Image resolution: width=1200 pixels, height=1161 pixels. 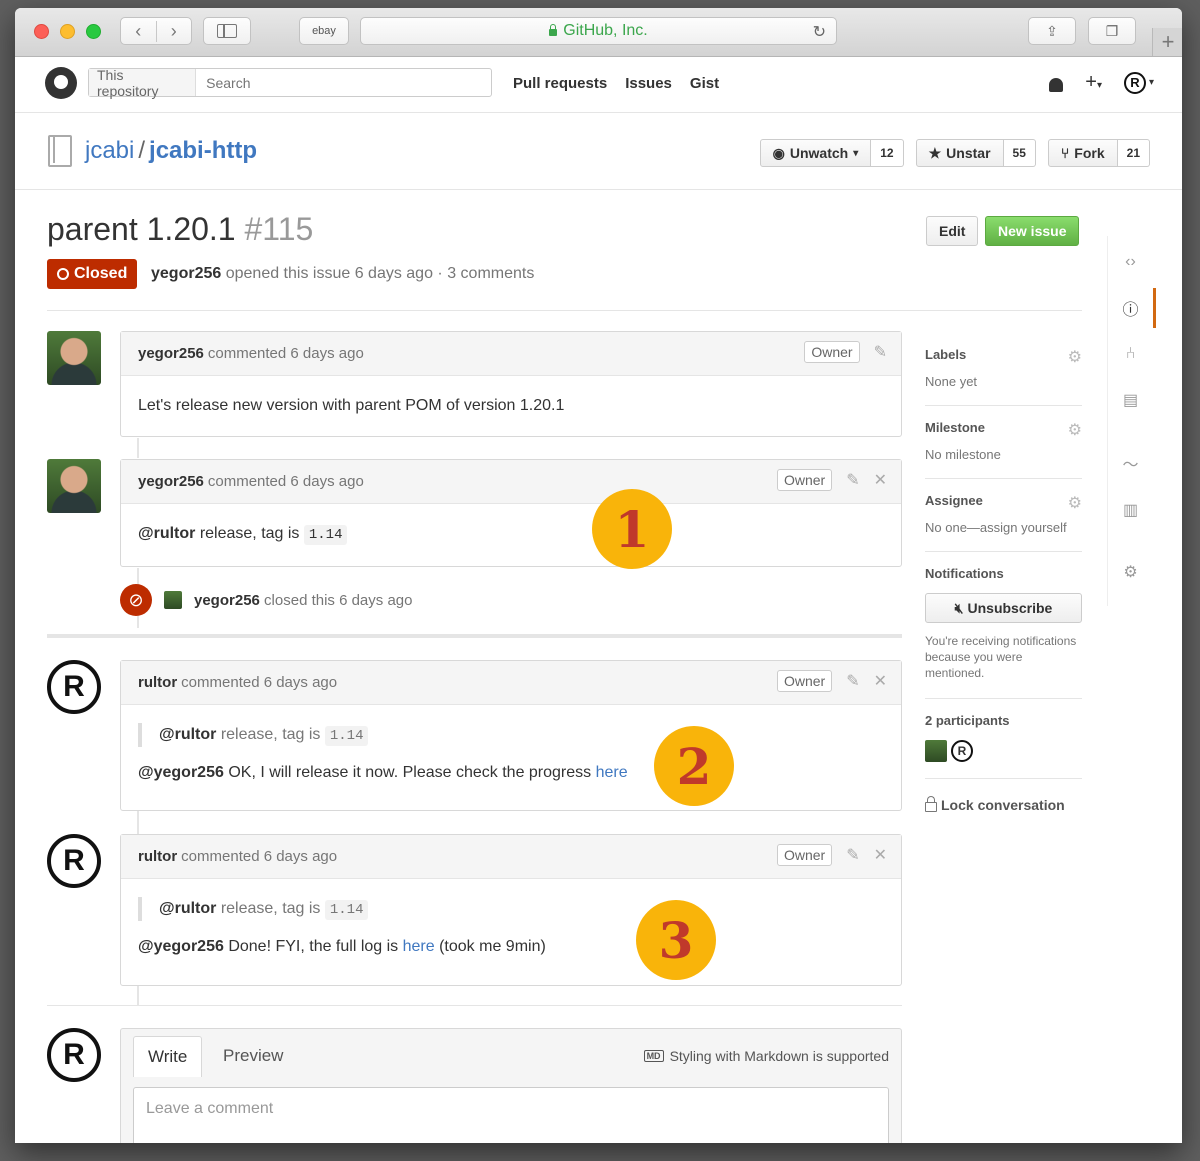 What do you see at coordinates (139, 31) in the screenshot?
I see `back-icon: ‹` at bounding box center [139, 31].